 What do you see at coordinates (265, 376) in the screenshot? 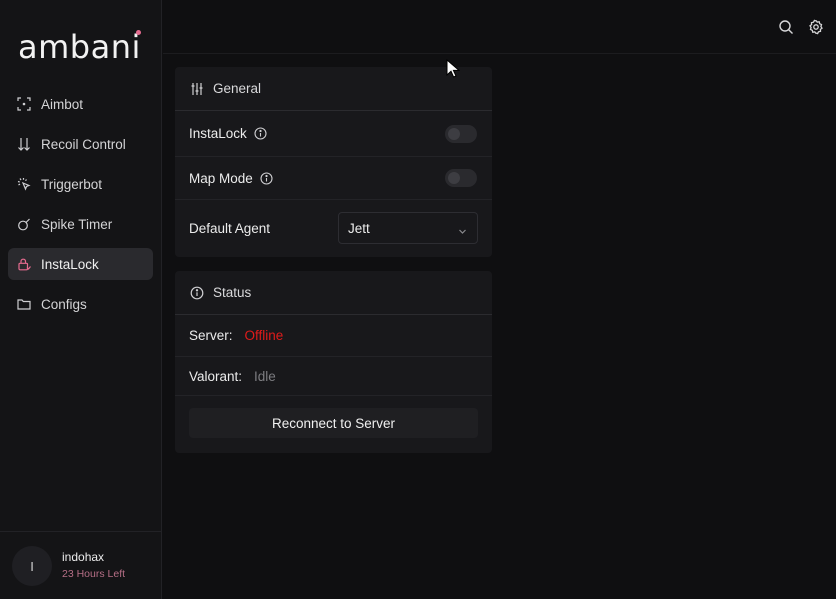
I see `valorant-status-value: Idle` at bounding box center [265, 376].